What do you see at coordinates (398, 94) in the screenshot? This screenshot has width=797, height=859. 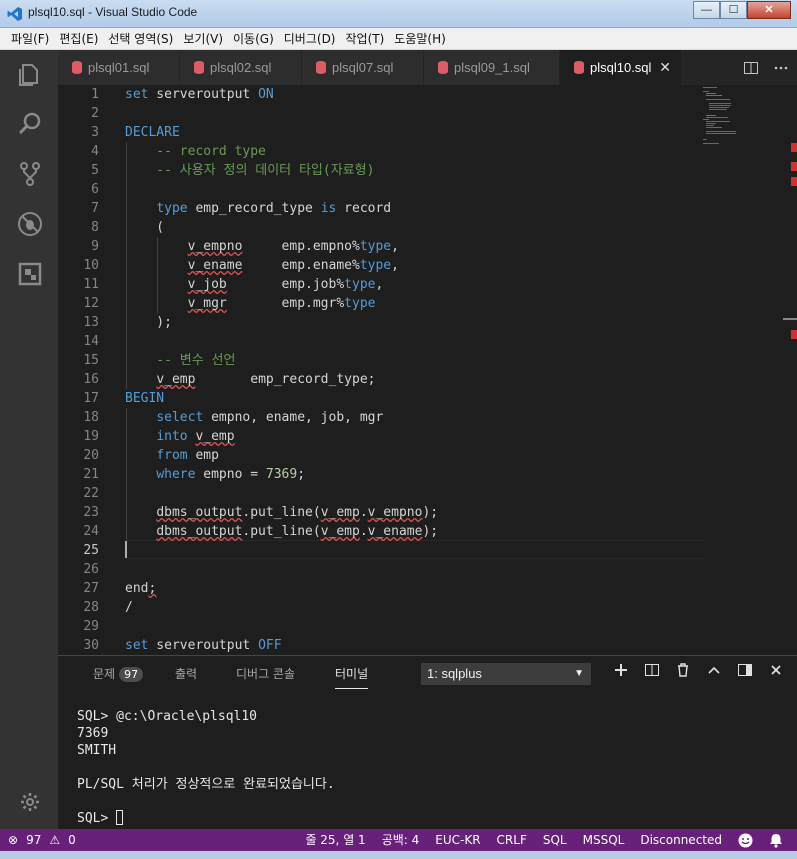 I see `code-line: 1 set serveroutput ON` at bounding box center [398, 94].